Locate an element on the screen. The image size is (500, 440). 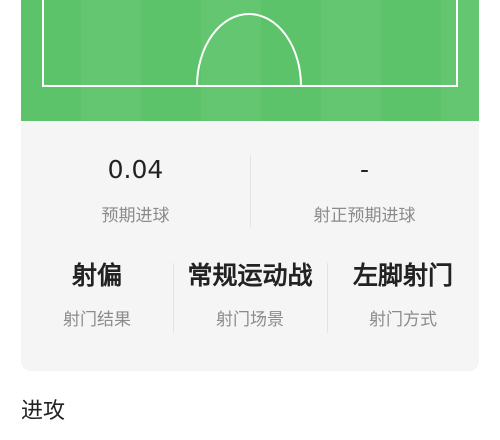
stat-expected-goals: 0.04 预期进球 is located at coordinates (135, 191).